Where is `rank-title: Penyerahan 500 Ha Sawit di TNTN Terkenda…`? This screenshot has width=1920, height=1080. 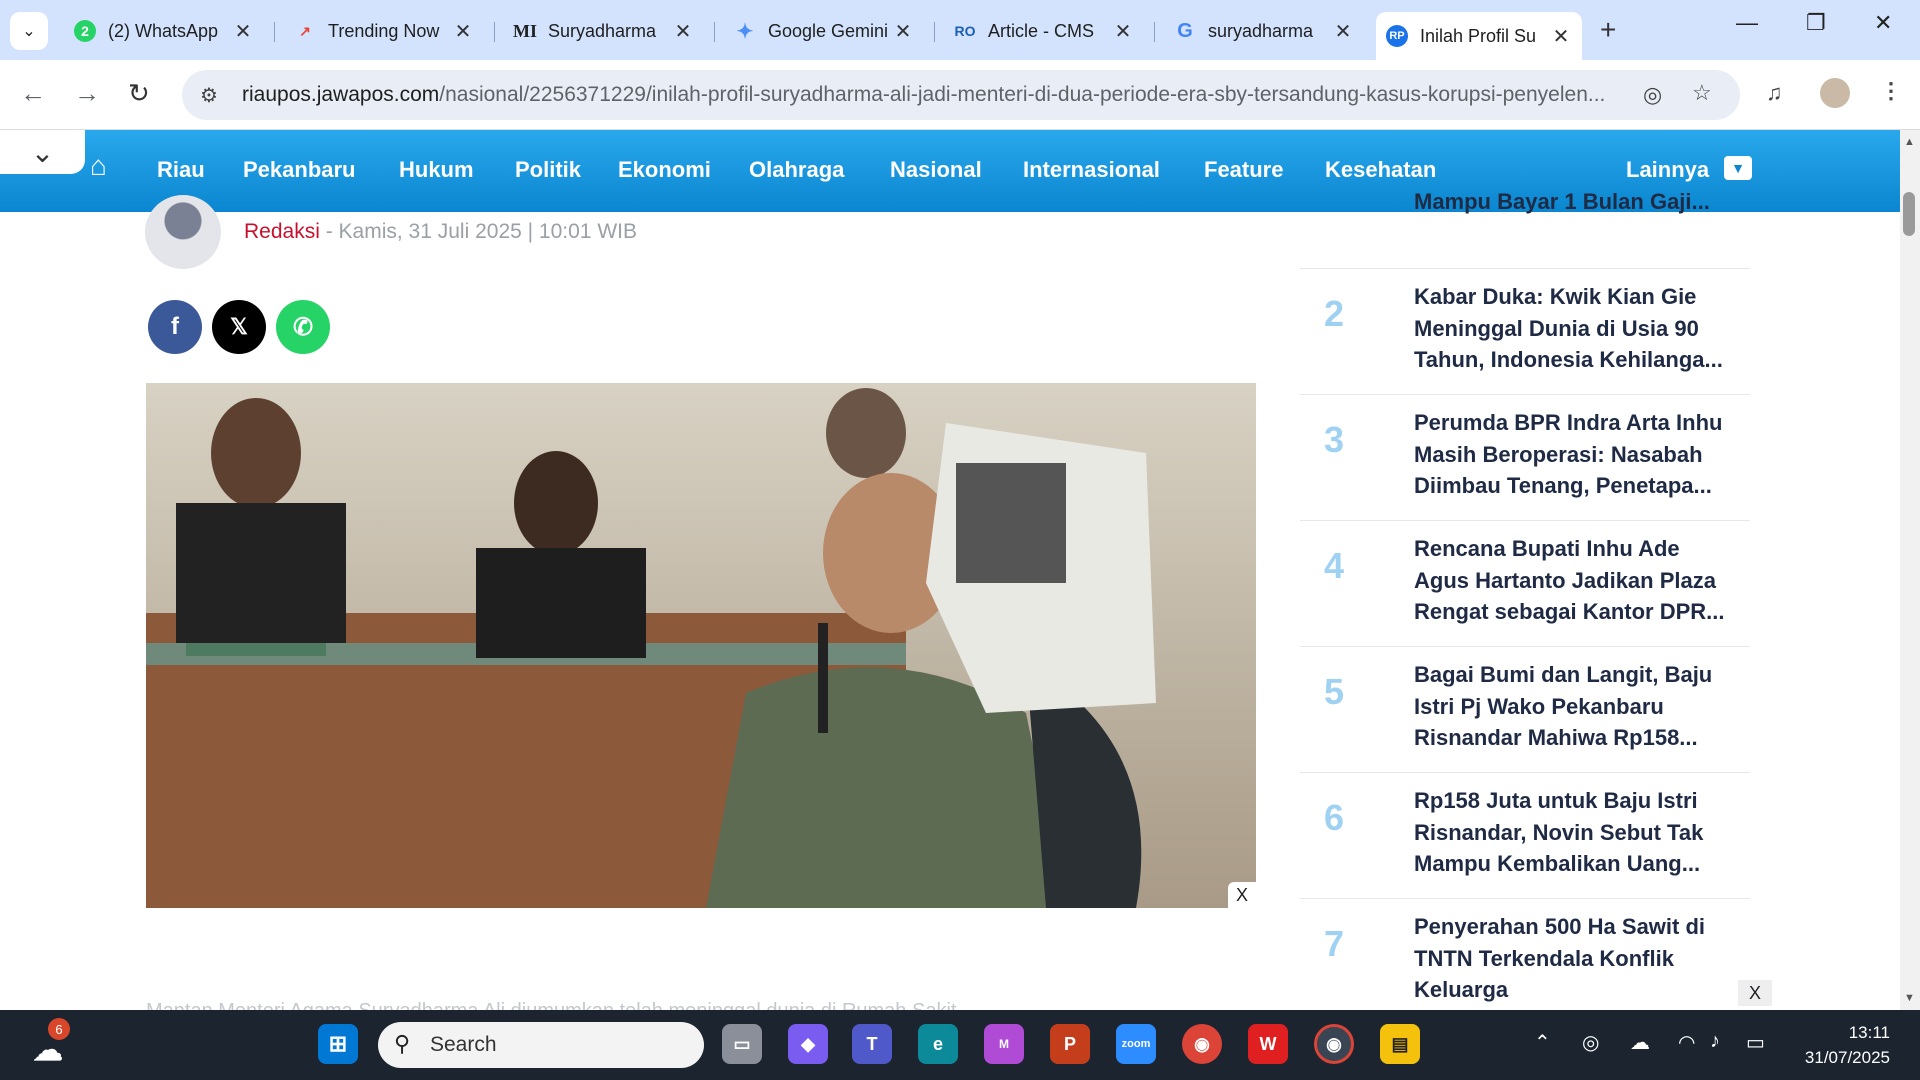
rank-title: Penyerahan 500 Ha Sawit di TNTN Terkenda… is located at coordinates (1575, 958).